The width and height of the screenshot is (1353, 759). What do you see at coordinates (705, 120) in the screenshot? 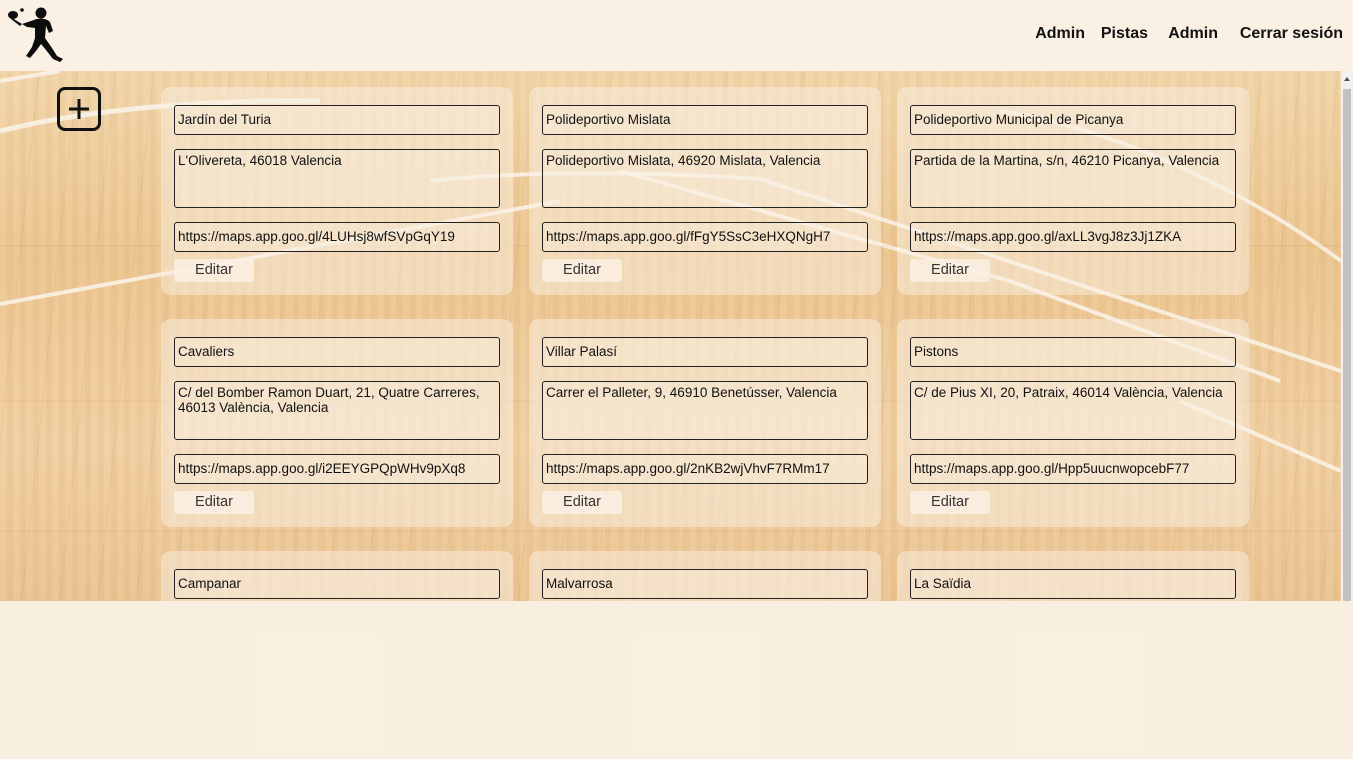
I see `court-name-input: Polideportivo Mislata` at bounding box center [705, 120].